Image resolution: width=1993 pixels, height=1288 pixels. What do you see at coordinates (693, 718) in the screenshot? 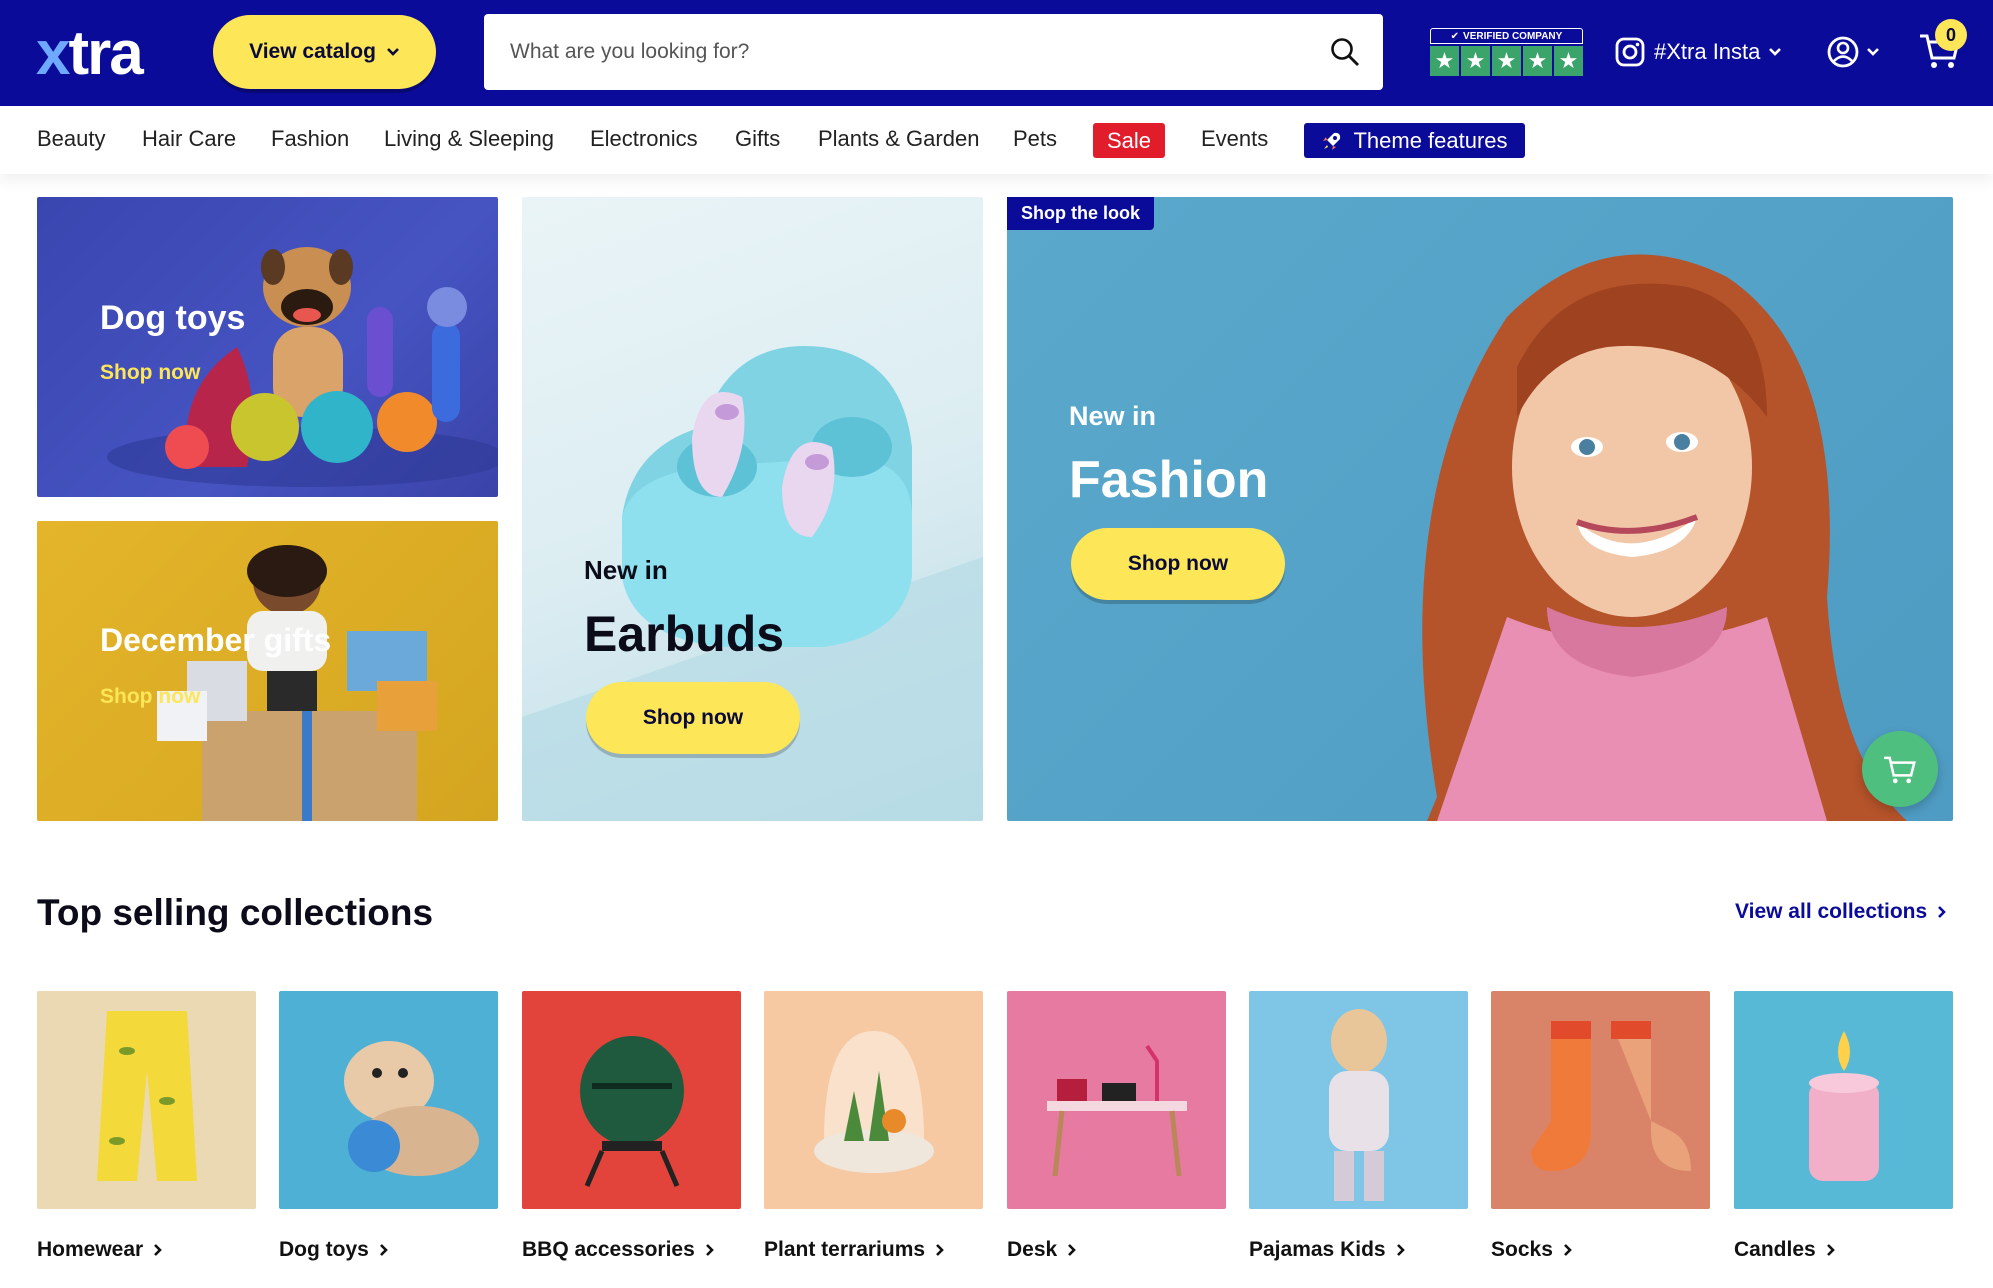
I see `earbuds-shop-now-button: Shop now` at bounding box center [693, 718].